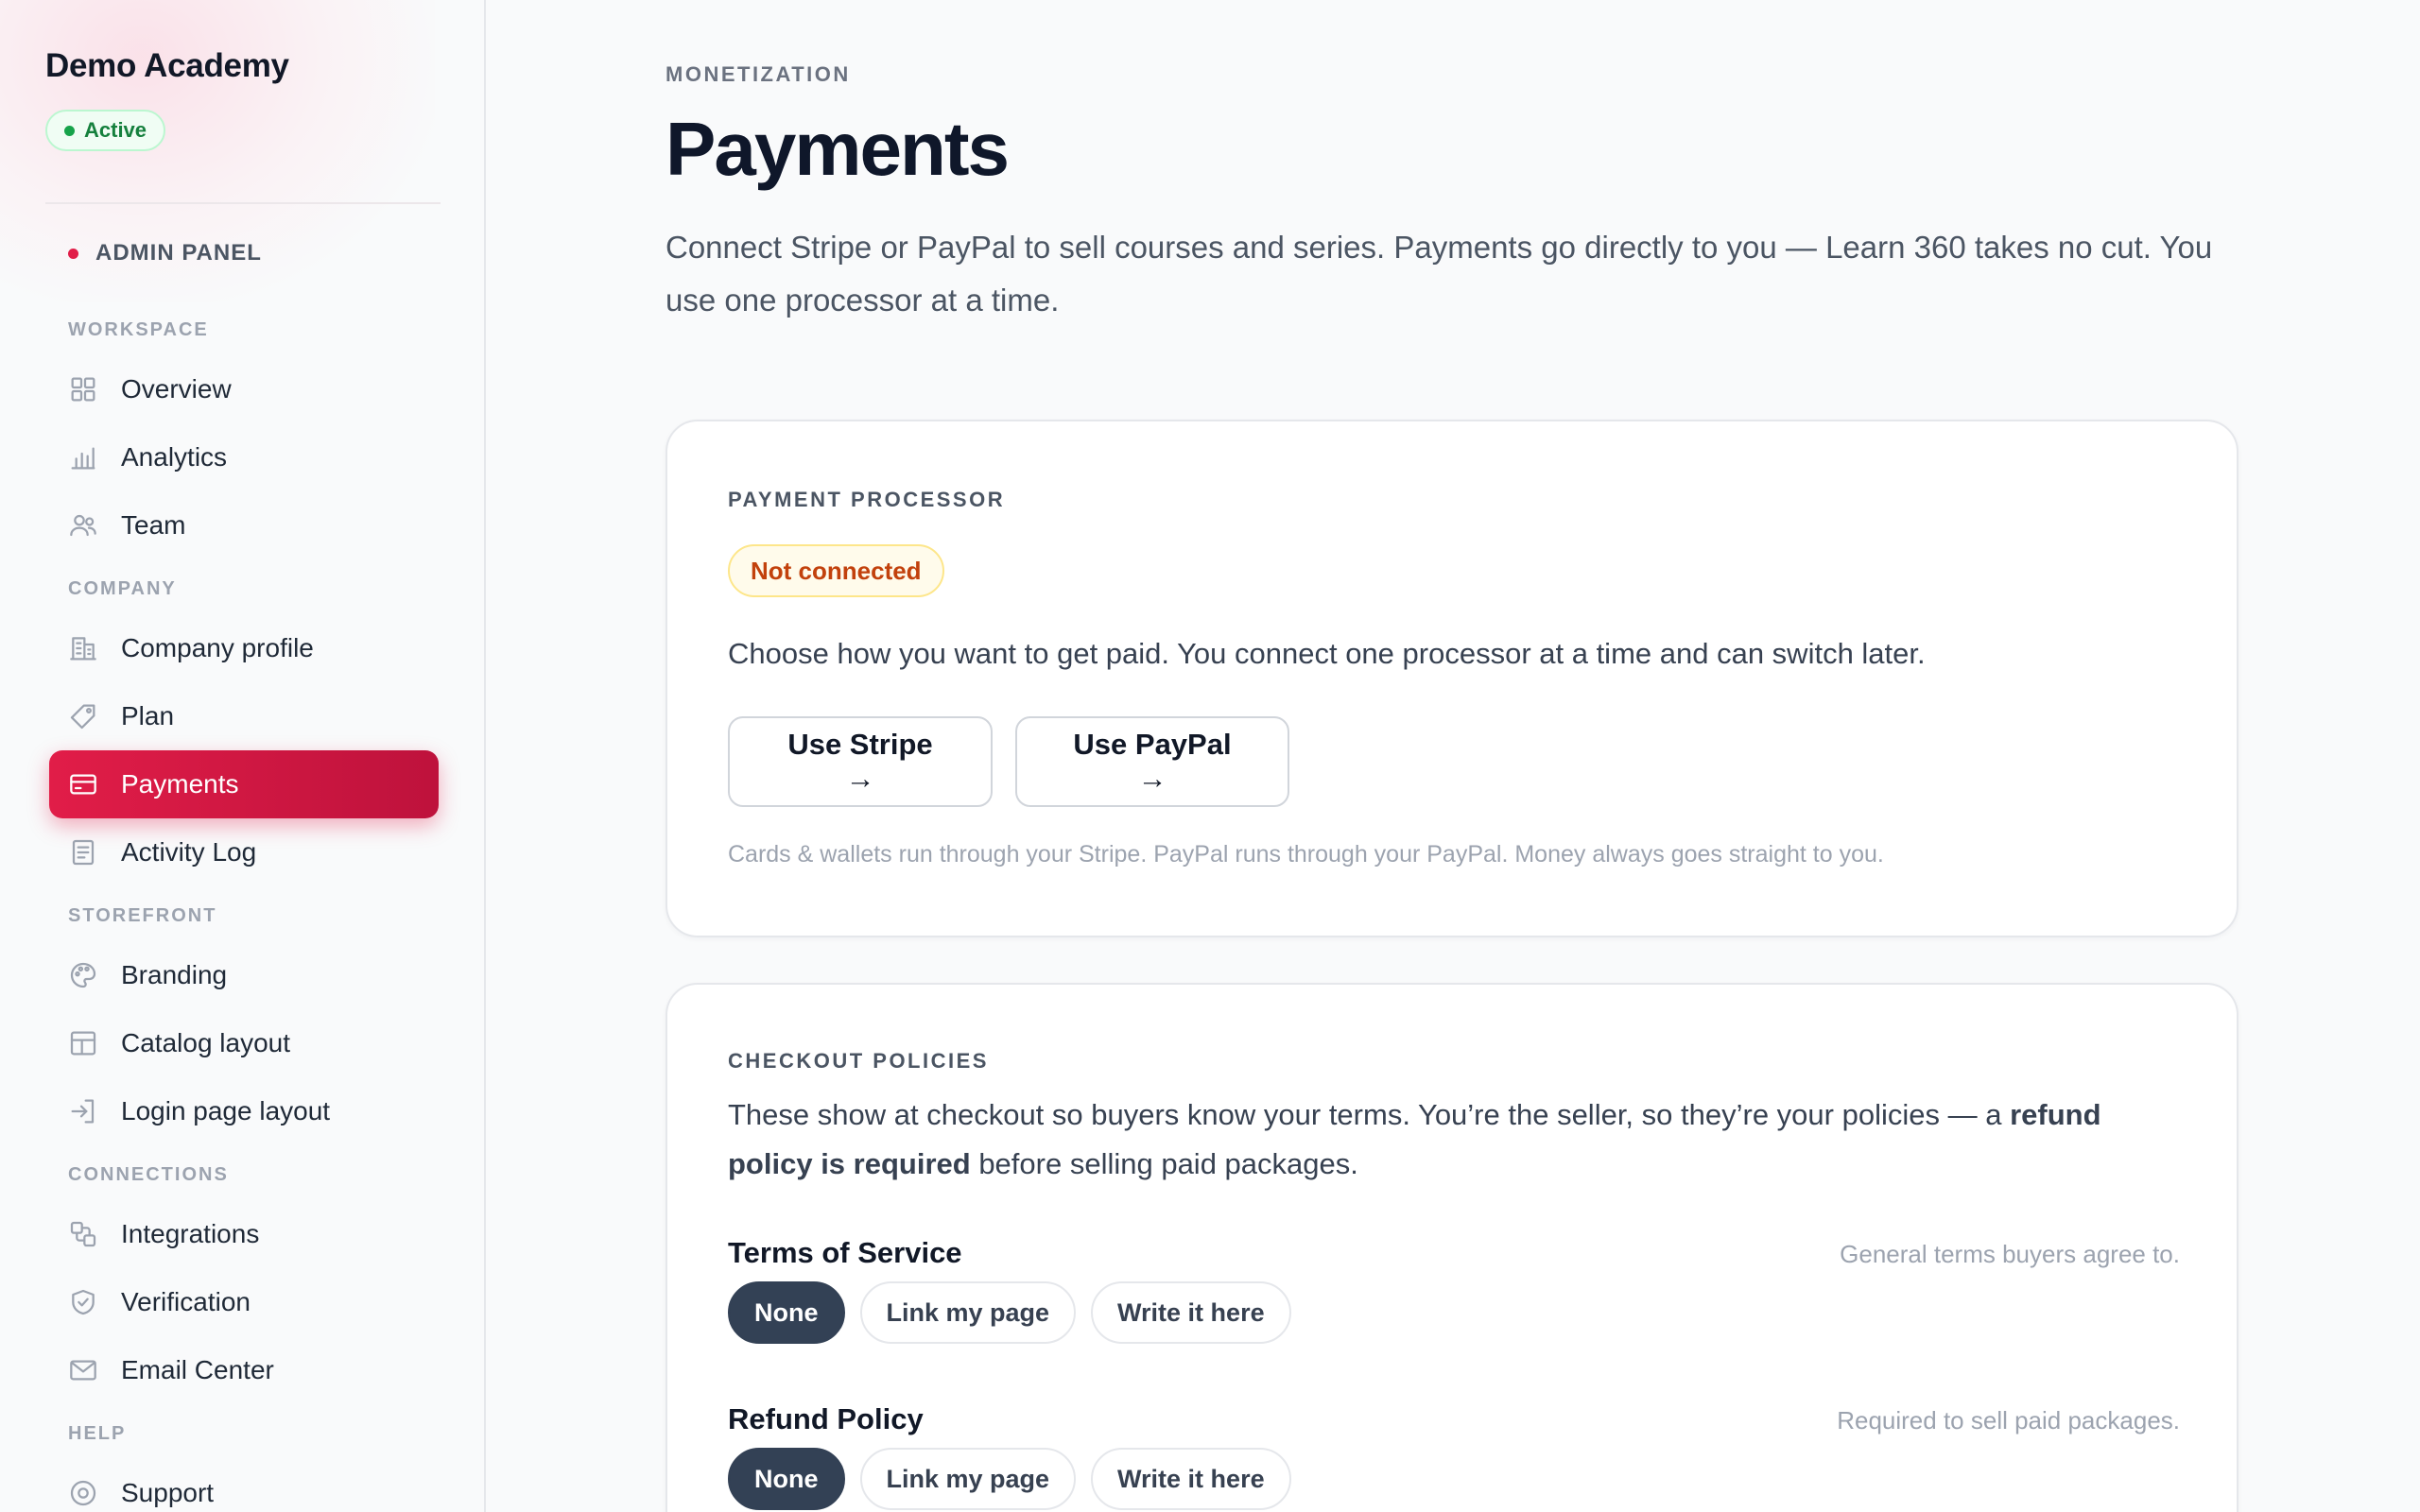  I want to click on policy-title: Terms of Service, so click(845, 1252).